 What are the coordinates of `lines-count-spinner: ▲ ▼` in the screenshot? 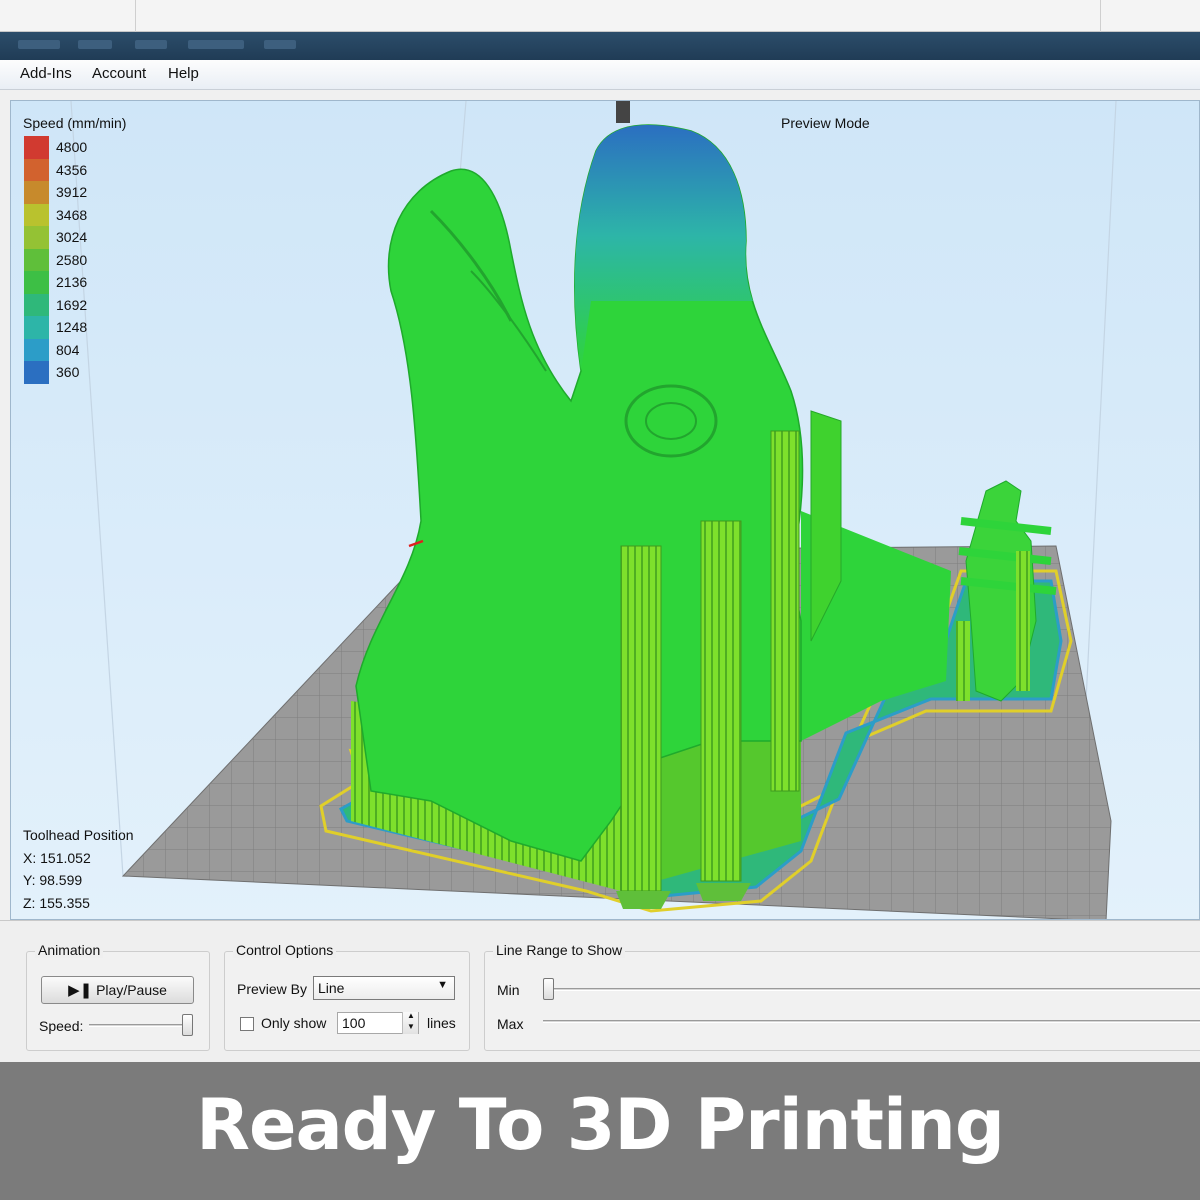 It's located at (410, 1022).